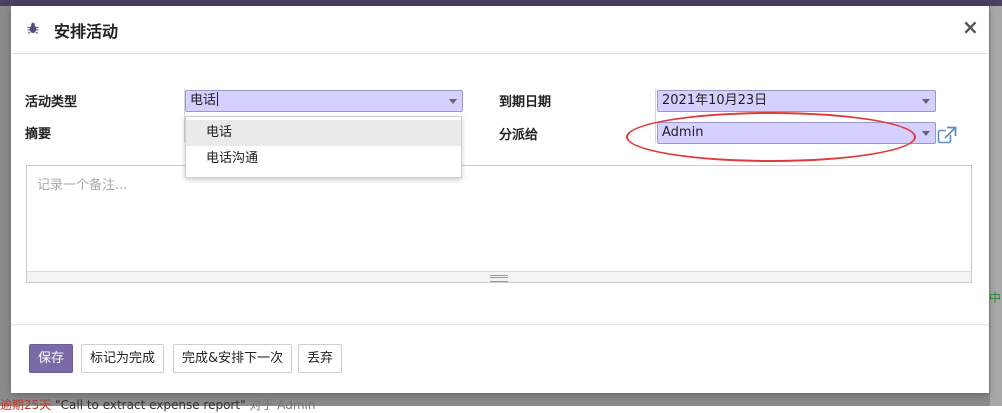 The width and height of the screenshot is (1002, 413). Describe the element at coordinates (796, 101) in the screenshot. I see `due-date-input: 2021年10月23日` at that location.